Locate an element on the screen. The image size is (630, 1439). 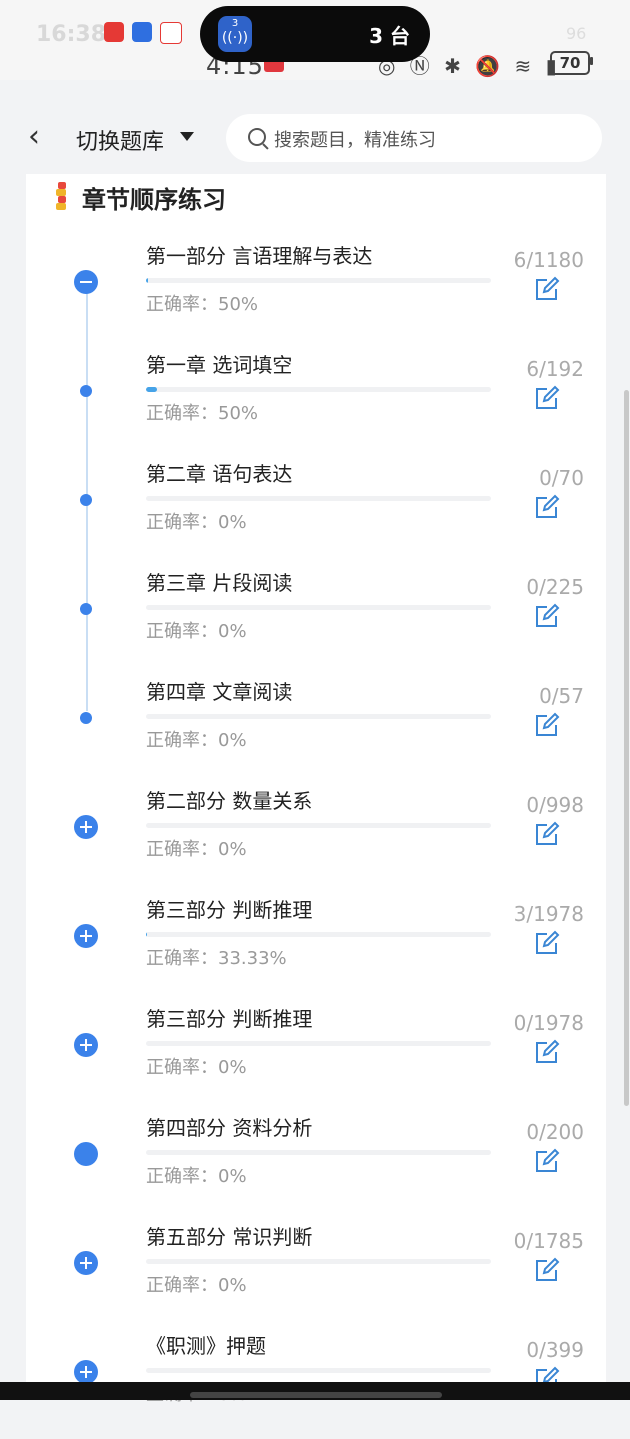
home-indicator is located at coordinates (316, 1395).